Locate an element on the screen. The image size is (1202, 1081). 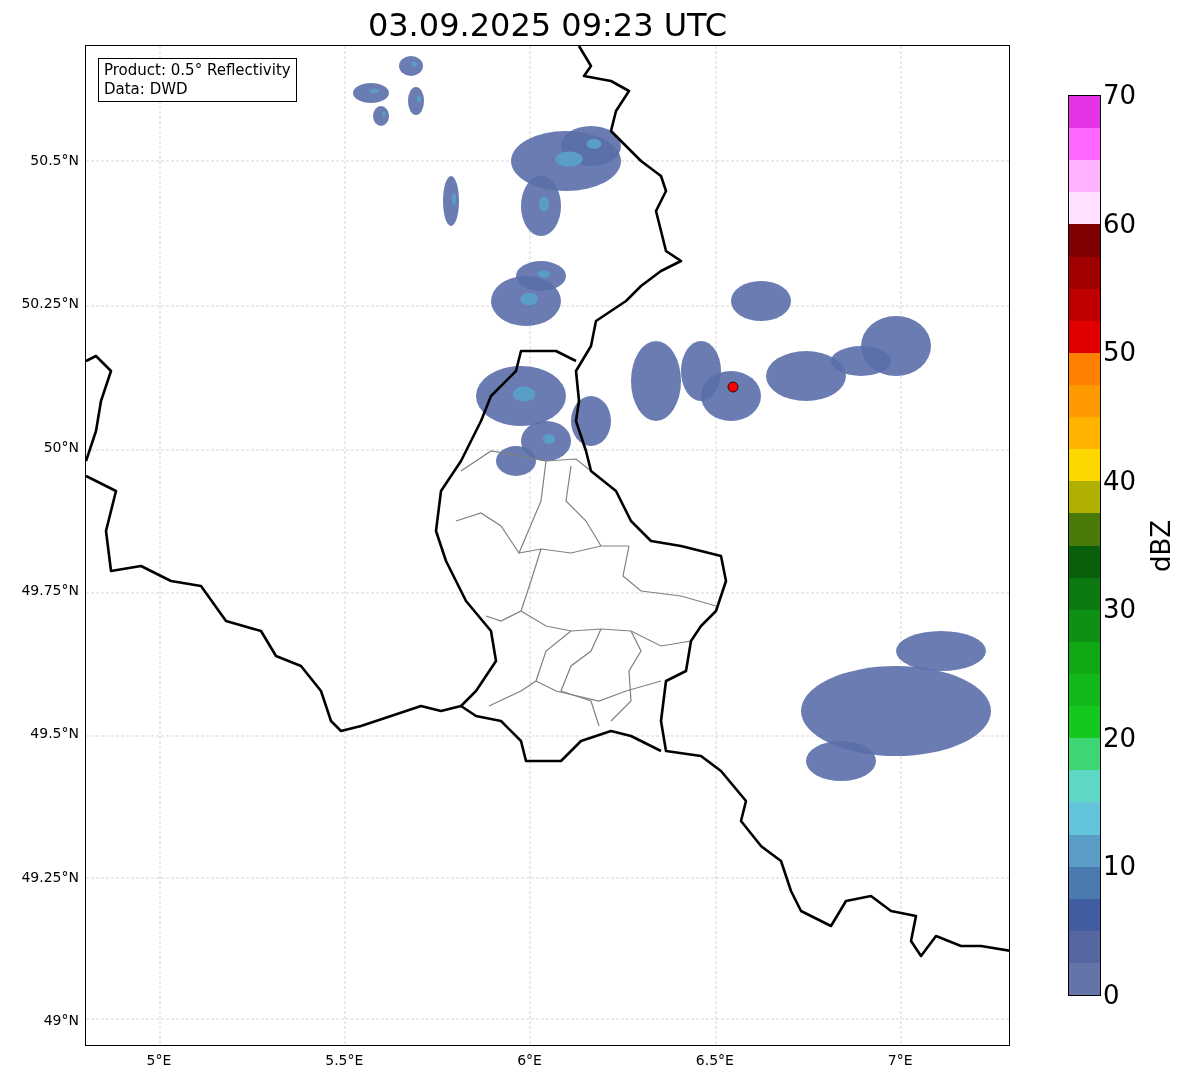
colorbar-tick-label: 60 is located at coordinates (1120, 223).